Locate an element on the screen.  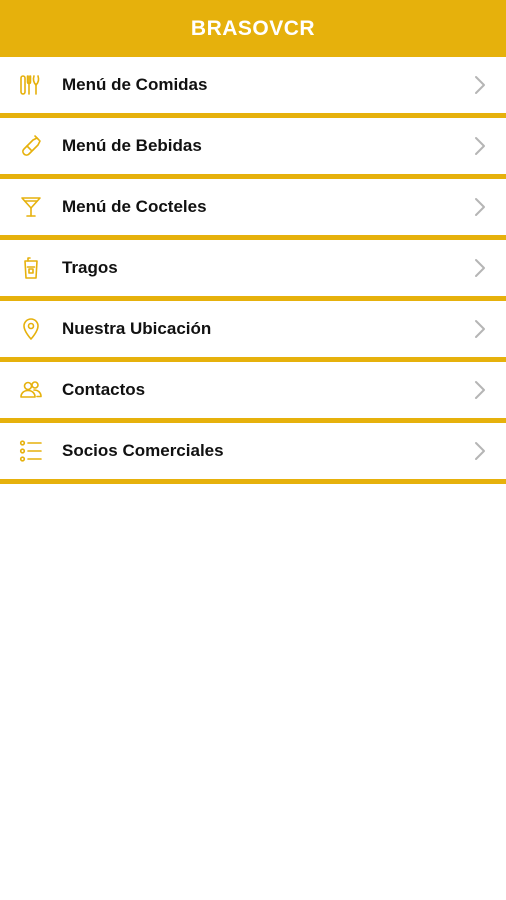
header-bar: BRASOVCR is located at coordinates (253, 28).